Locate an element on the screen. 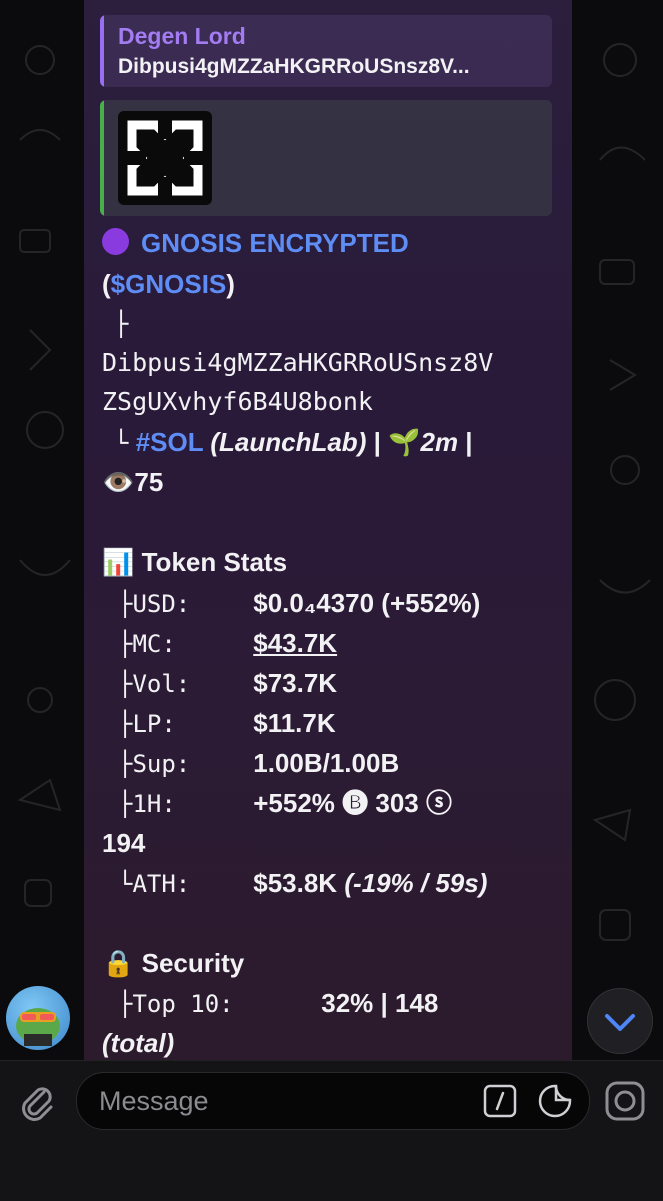 This screenshot has width=663, height=1201. eye-icon: 👁️ is located at coordinates (118, 482).